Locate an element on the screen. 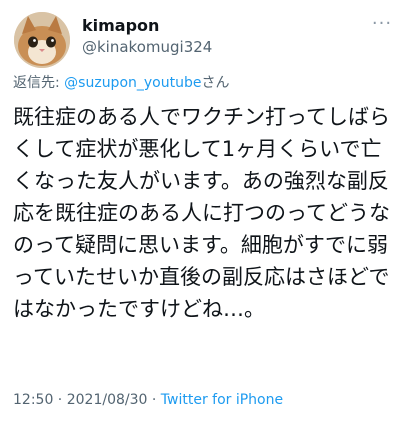  tweet-header: kimapon @kinakomugi324 ··· is located at coordinates (206, 39).